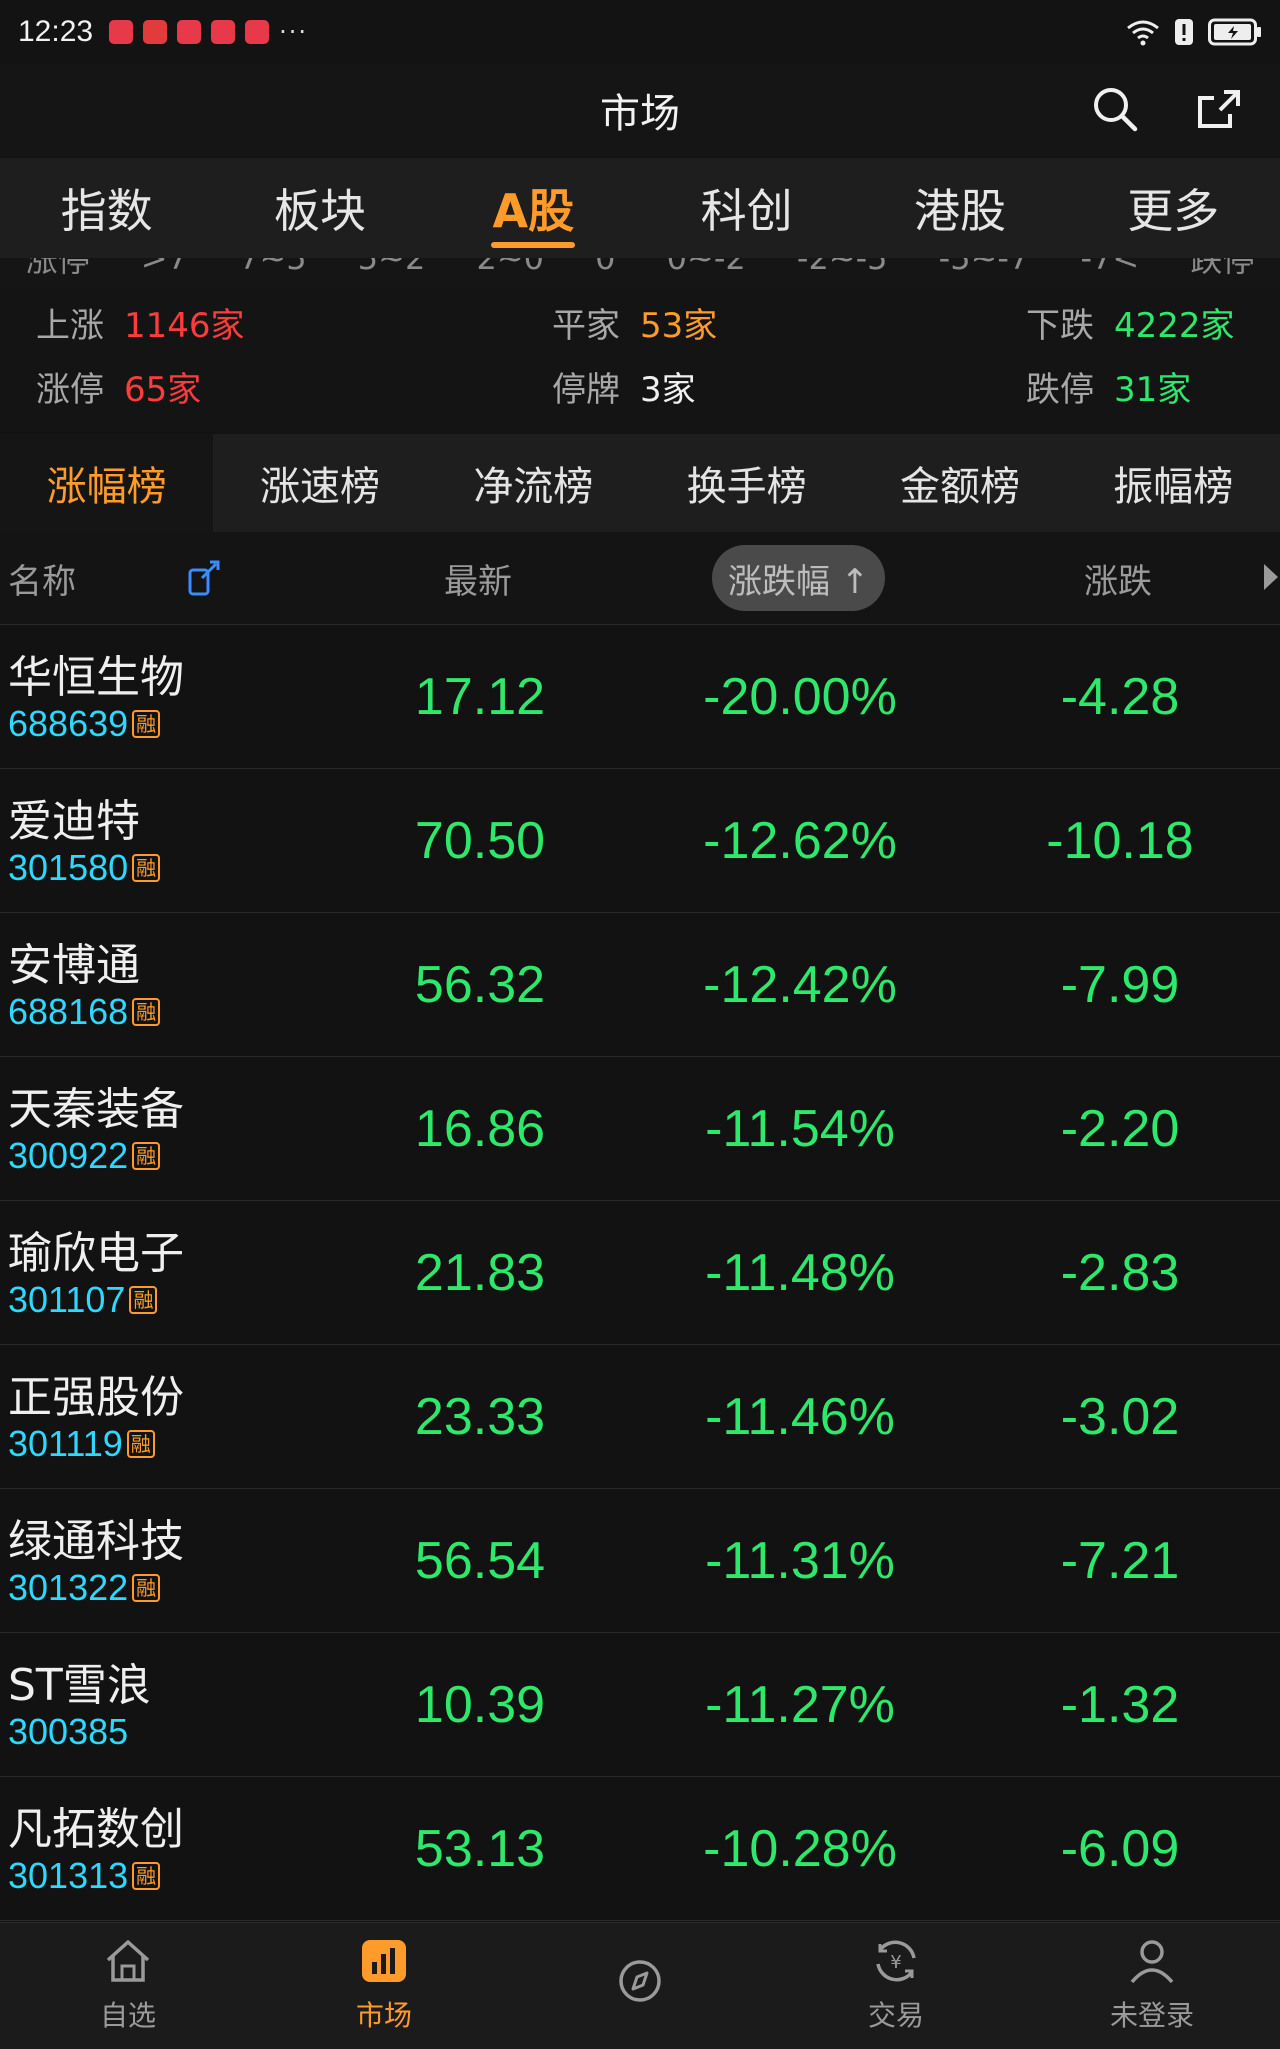 This screenshot has height=2049, width=1280. I want to click on column-change: 涨跌, so click(1118, 578).